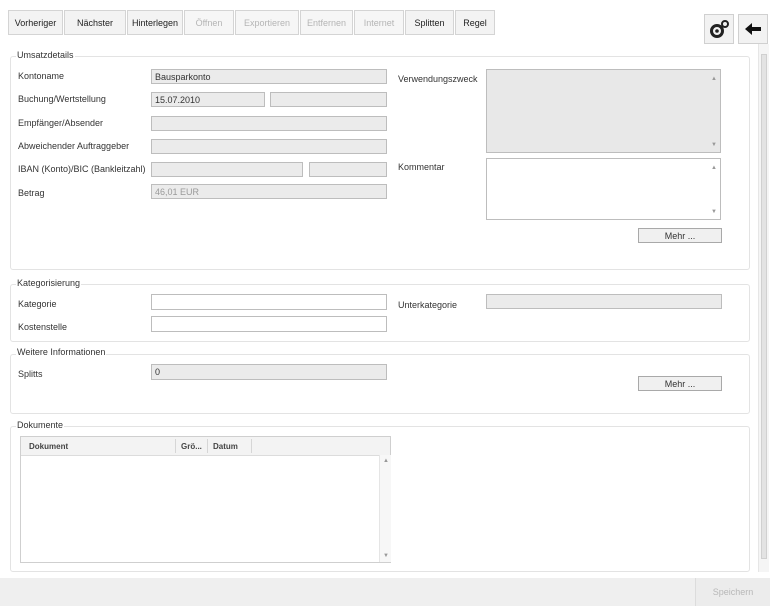 The height and width of the screenshot is (606, 770). Describe the element at coordinates (429, 22) in the screenshot. I see `split-button: Splitten` at that location.